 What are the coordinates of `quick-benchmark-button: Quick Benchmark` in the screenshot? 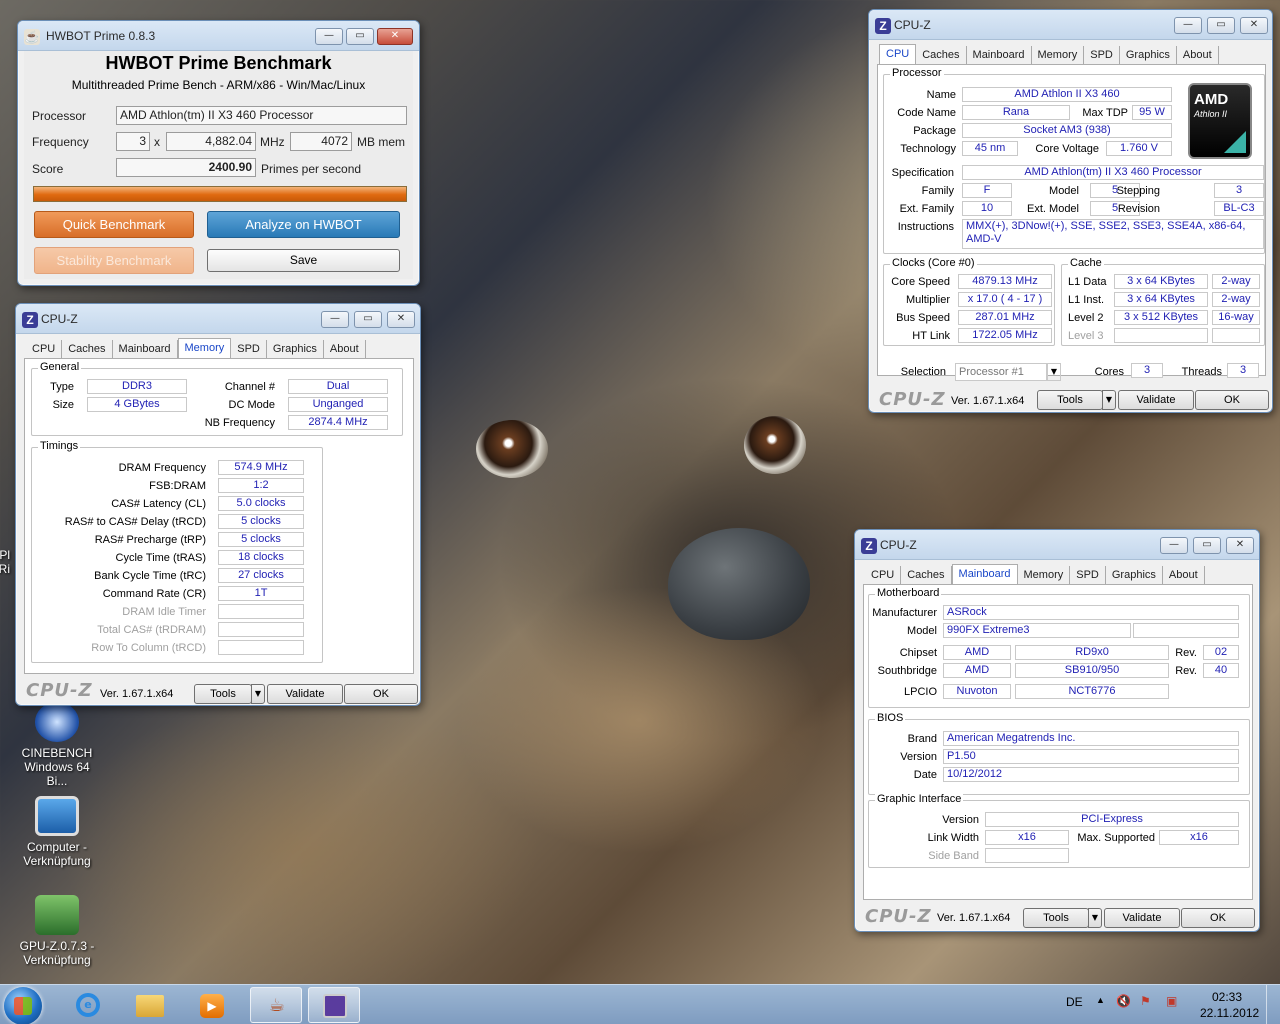 It's located at (114, 224).